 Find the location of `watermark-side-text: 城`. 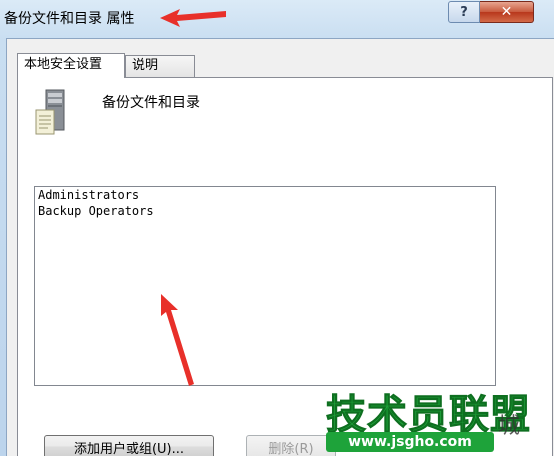

watermark-side-text: 城 is located at coordinates (509, 426).